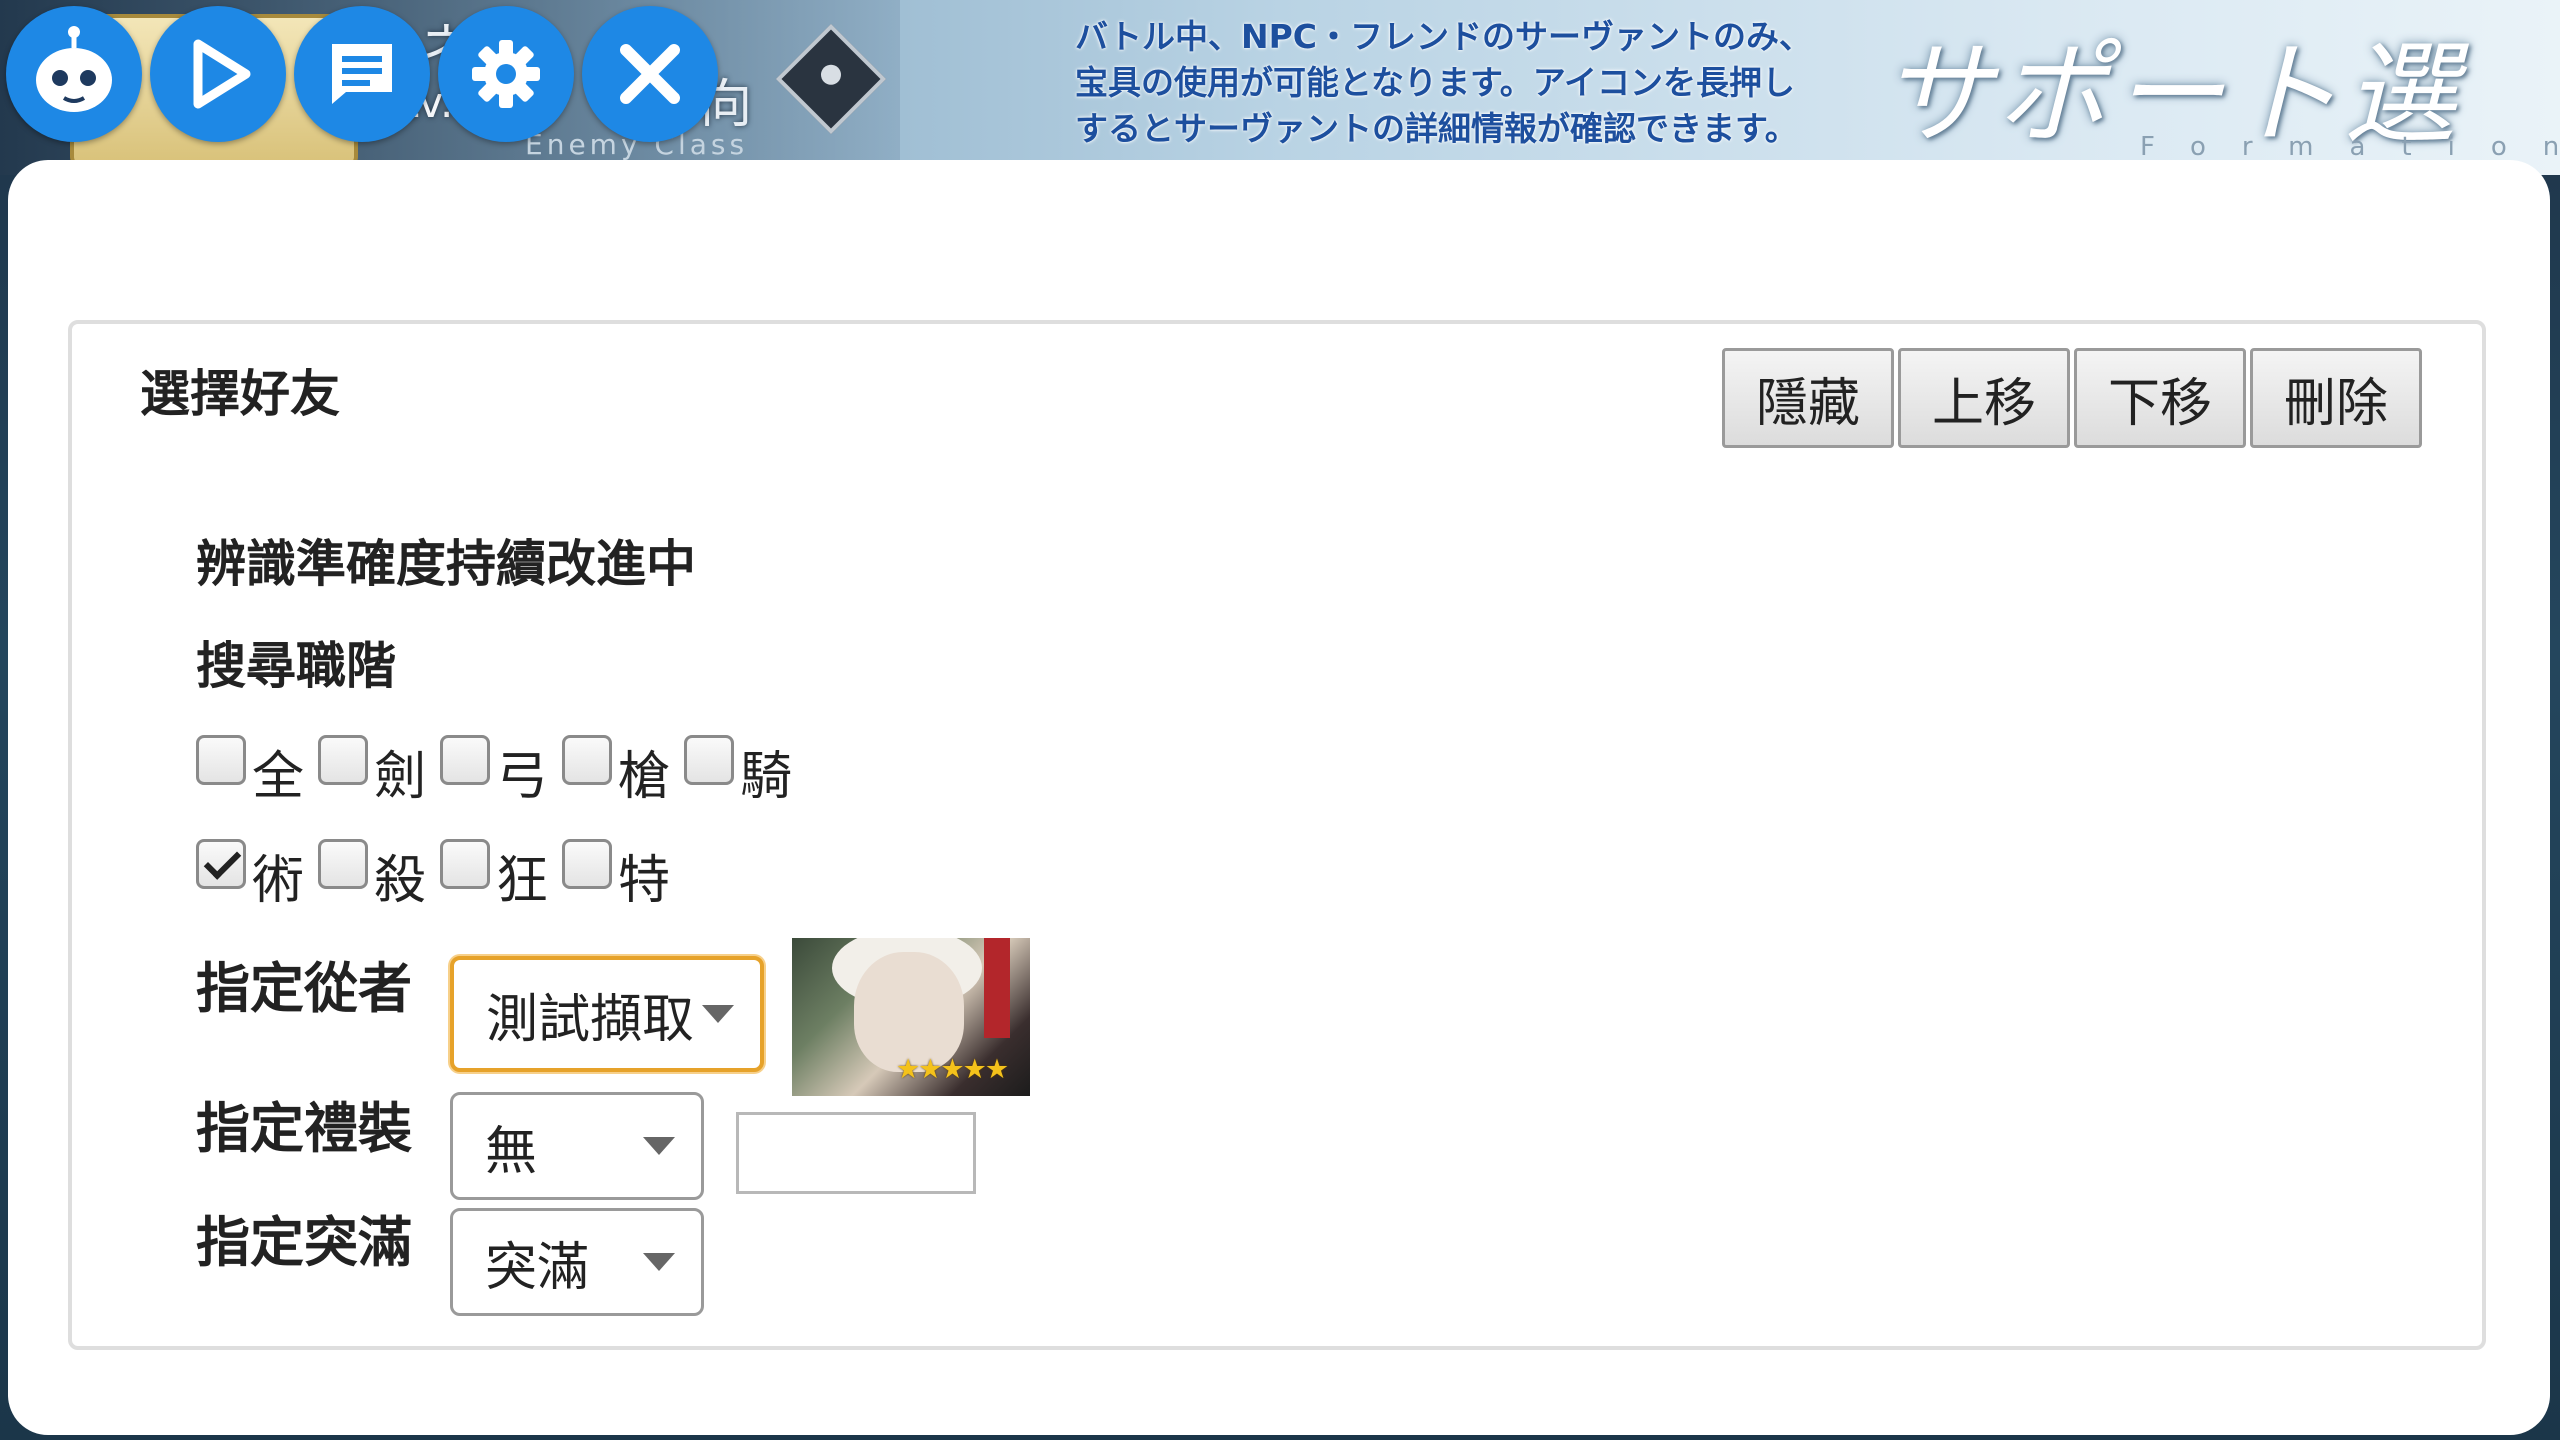 The width and height of the screenshot is (2560, 1440). I want to click on servant-select-value: 測試擷取, so click(590, 1019).